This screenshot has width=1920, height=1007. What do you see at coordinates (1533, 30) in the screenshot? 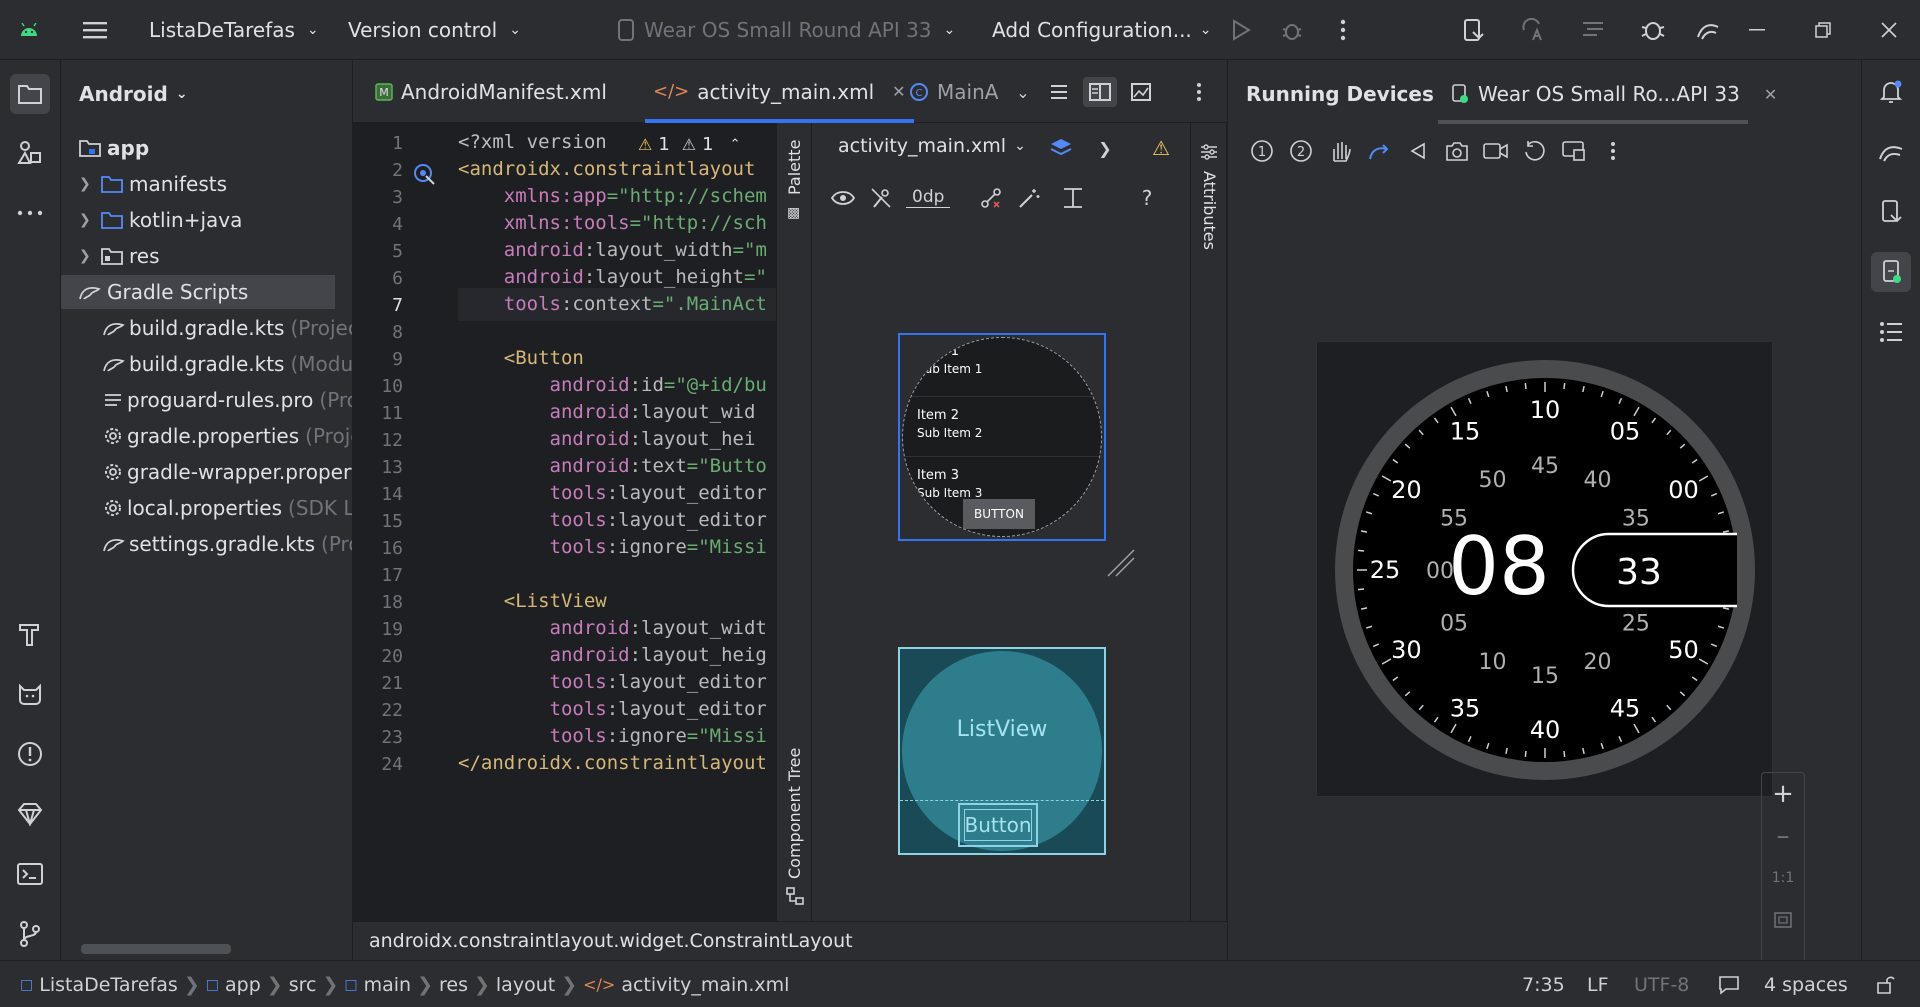
I see `translate-icon` at bounding box center [1533, 30].